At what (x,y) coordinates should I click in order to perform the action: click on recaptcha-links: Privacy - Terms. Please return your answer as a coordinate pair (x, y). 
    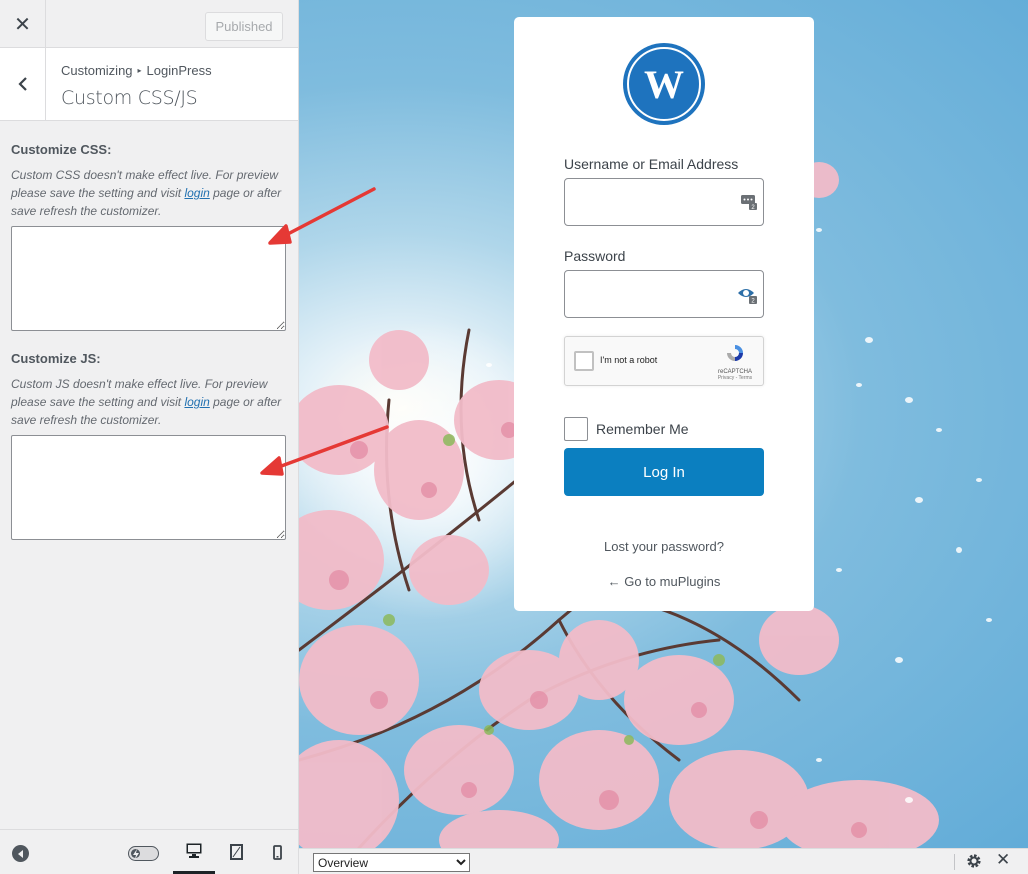
    Looking at the image, I should click on (735, 378).